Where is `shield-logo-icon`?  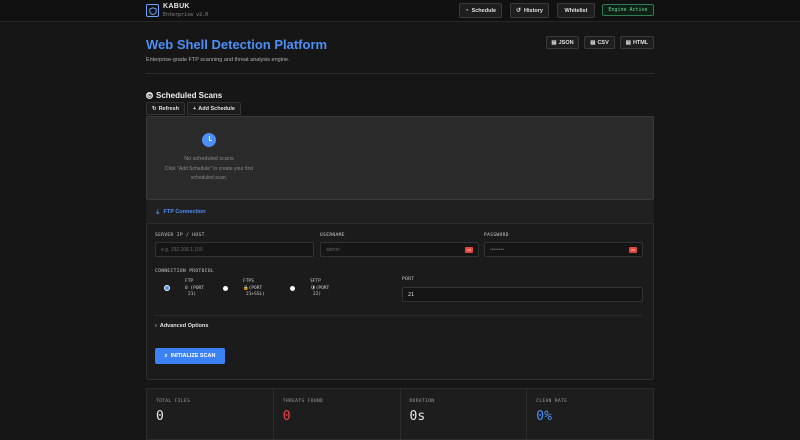
shield-logo-icon is located at coordinates (152, 10).